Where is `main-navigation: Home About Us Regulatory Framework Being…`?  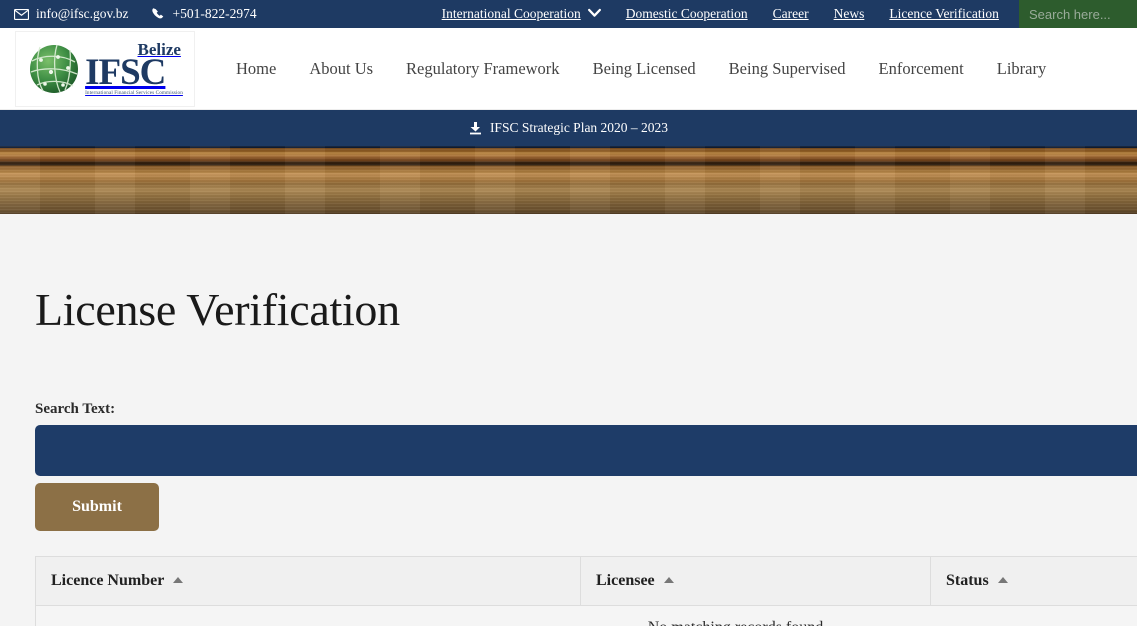
main-navigation: Home About Us Regulatory Framework Being… is located at coordinates (641, 69).